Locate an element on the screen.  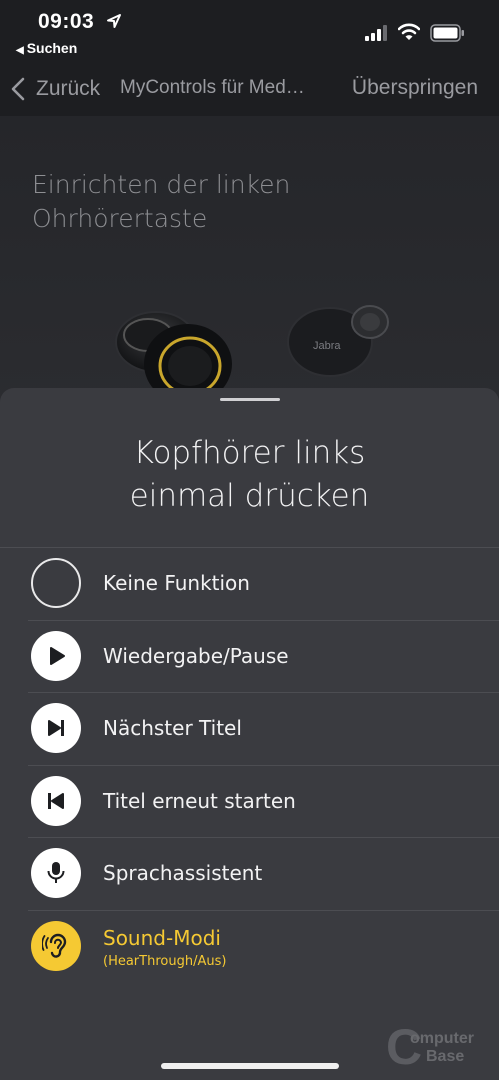
status-bar: 09:03 ◀ Suchen is located at coordinates (249, 31).